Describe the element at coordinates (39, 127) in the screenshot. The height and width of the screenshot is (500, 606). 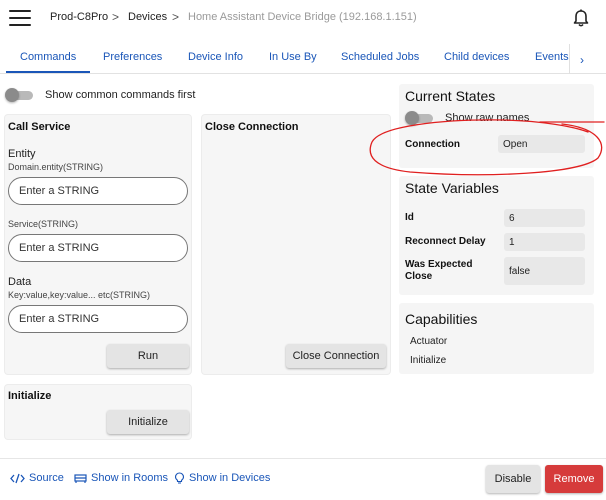
I see `call-service-title: Call Service` at that location.